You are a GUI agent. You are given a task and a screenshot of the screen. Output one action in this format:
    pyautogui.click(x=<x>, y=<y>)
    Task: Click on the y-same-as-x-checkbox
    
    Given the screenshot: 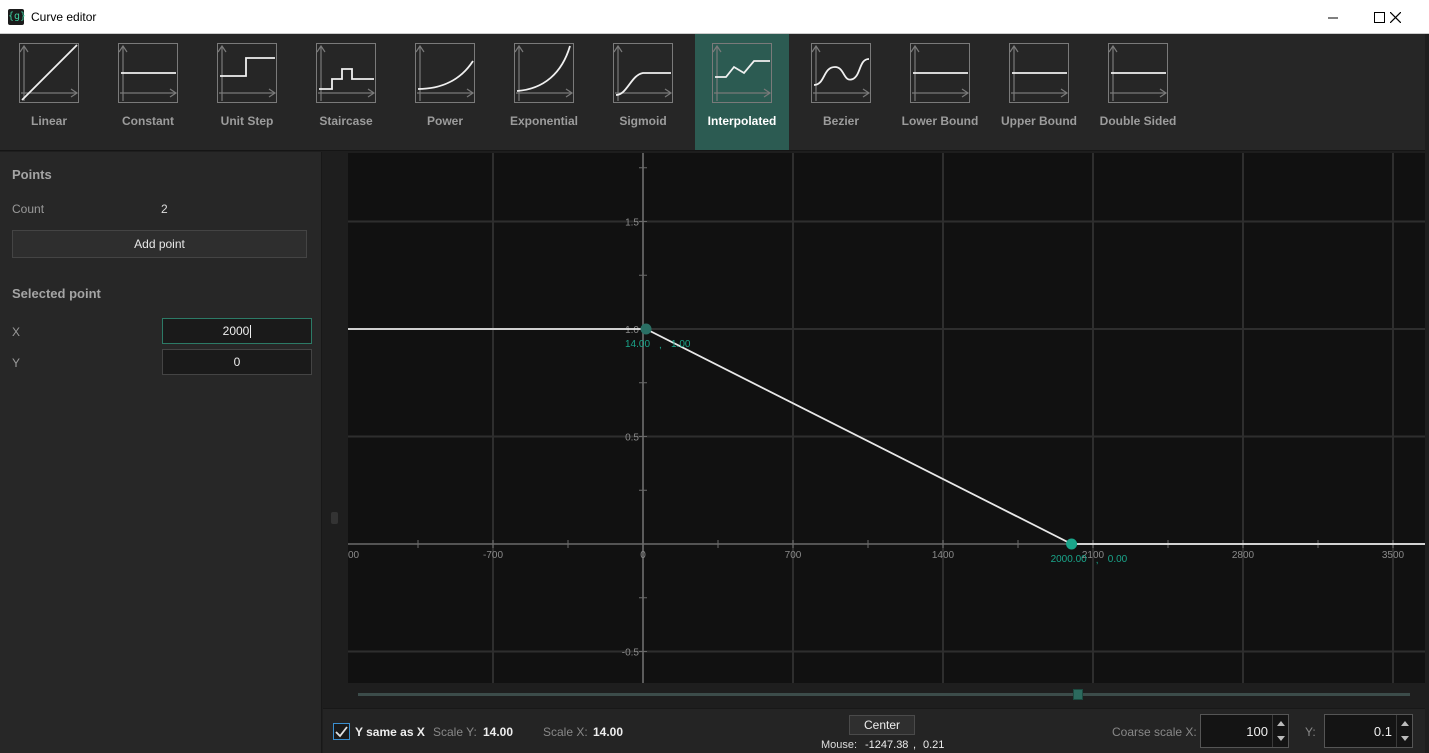 What is the action you would take?
    pyautogui.click(x=341, y=731)
    